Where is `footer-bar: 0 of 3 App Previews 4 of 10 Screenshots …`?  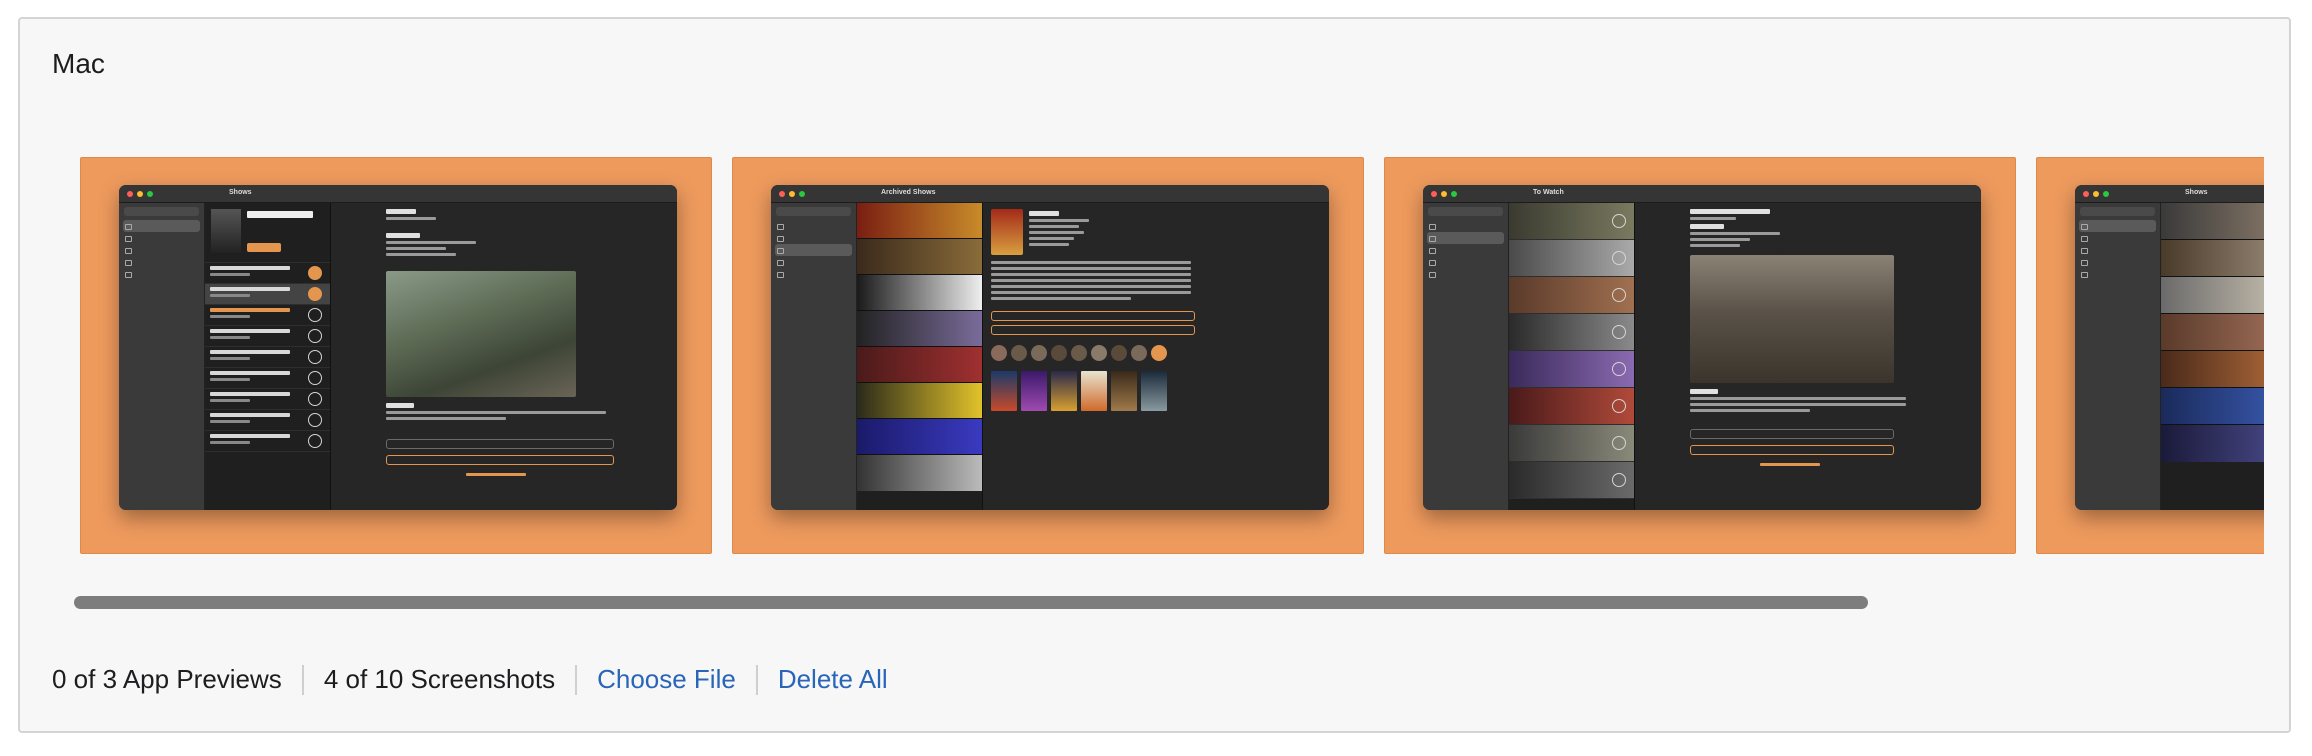
footer-bar: 0 of 3 App Previews 4 of 10 Screenshots … is located at coordinates (470, 679).